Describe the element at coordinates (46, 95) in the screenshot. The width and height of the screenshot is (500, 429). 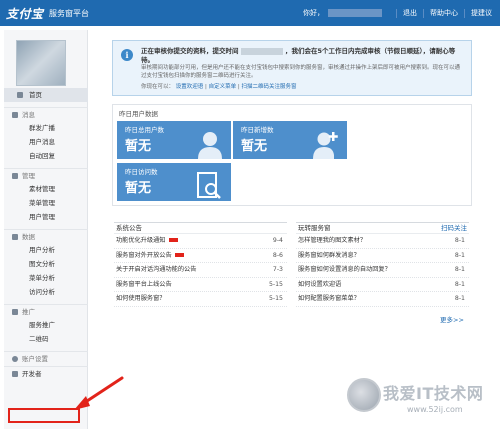
I see `sidebar-item-home: 首页` at that location.